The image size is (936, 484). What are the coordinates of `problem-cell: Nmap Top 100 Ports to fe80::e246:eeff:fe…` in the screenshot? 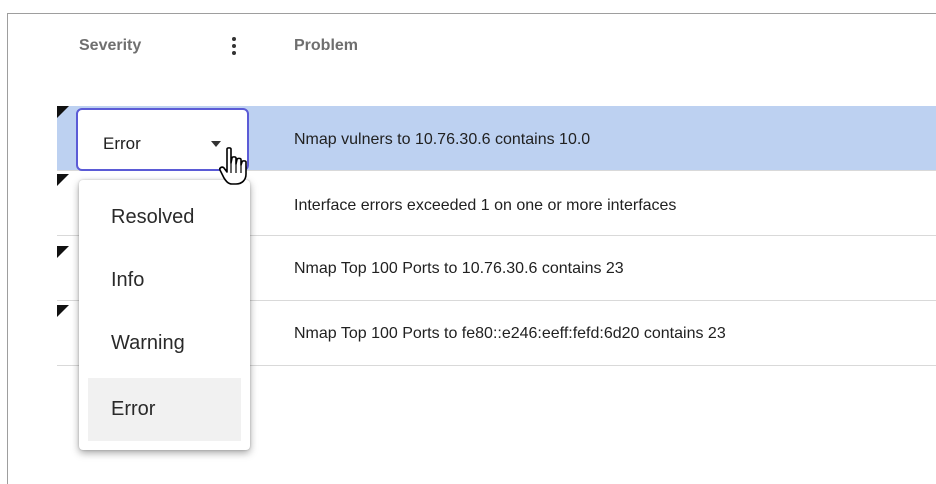 It's located at (510, 334).